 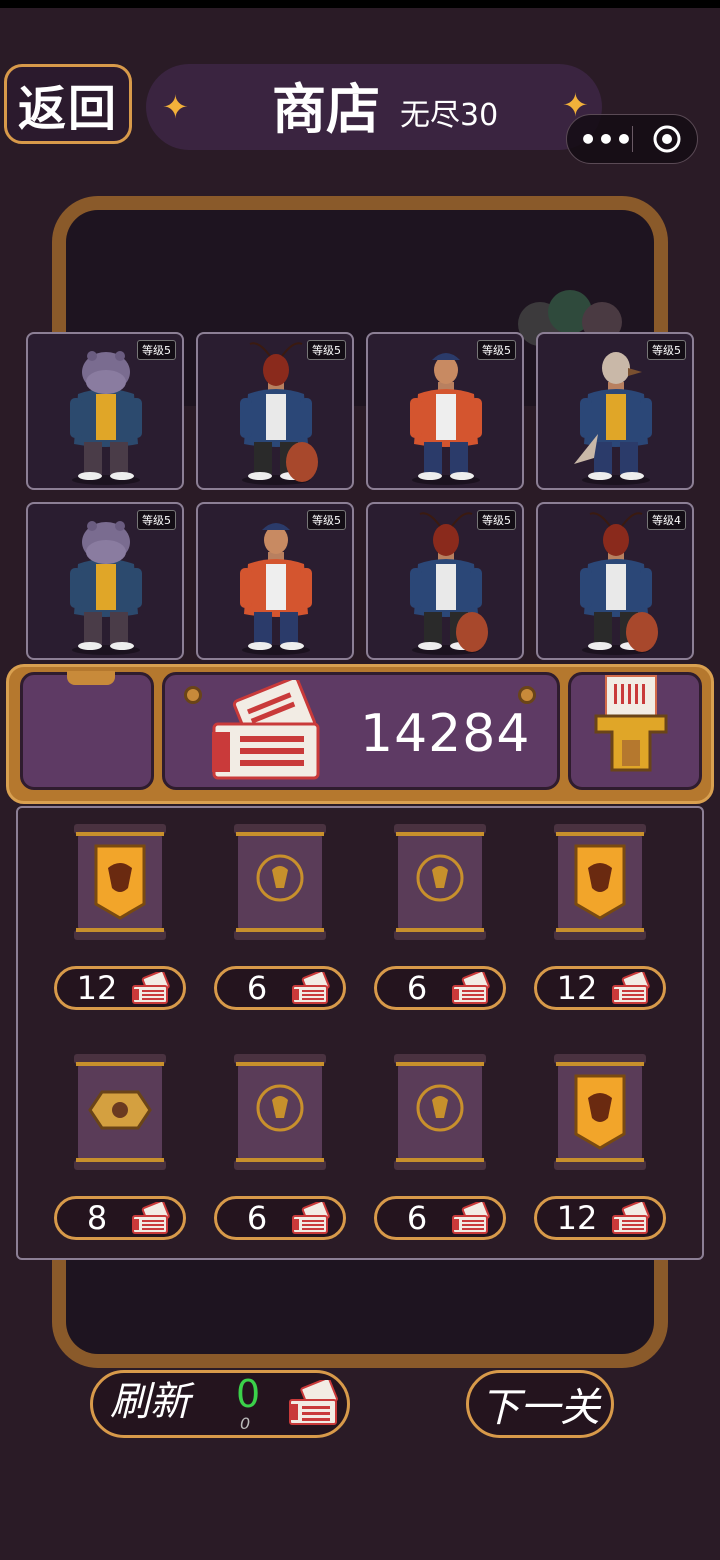 What do you see at coordinates (445, 734) in the screenshot?
I see `ticket-balance: 14284` at bounding box center [445, 734].